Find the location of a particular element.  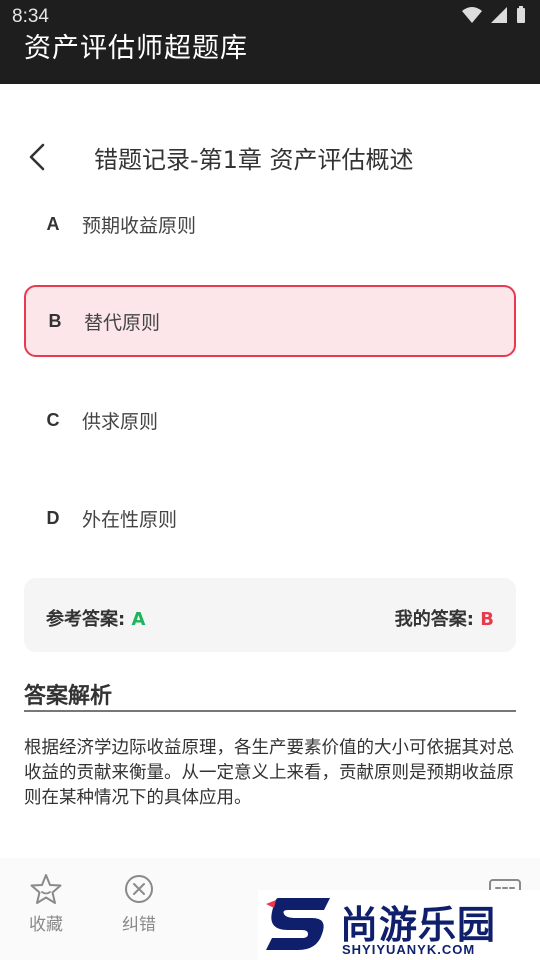

my-answer: 我的答案: B is located at coordinates (444, 618).